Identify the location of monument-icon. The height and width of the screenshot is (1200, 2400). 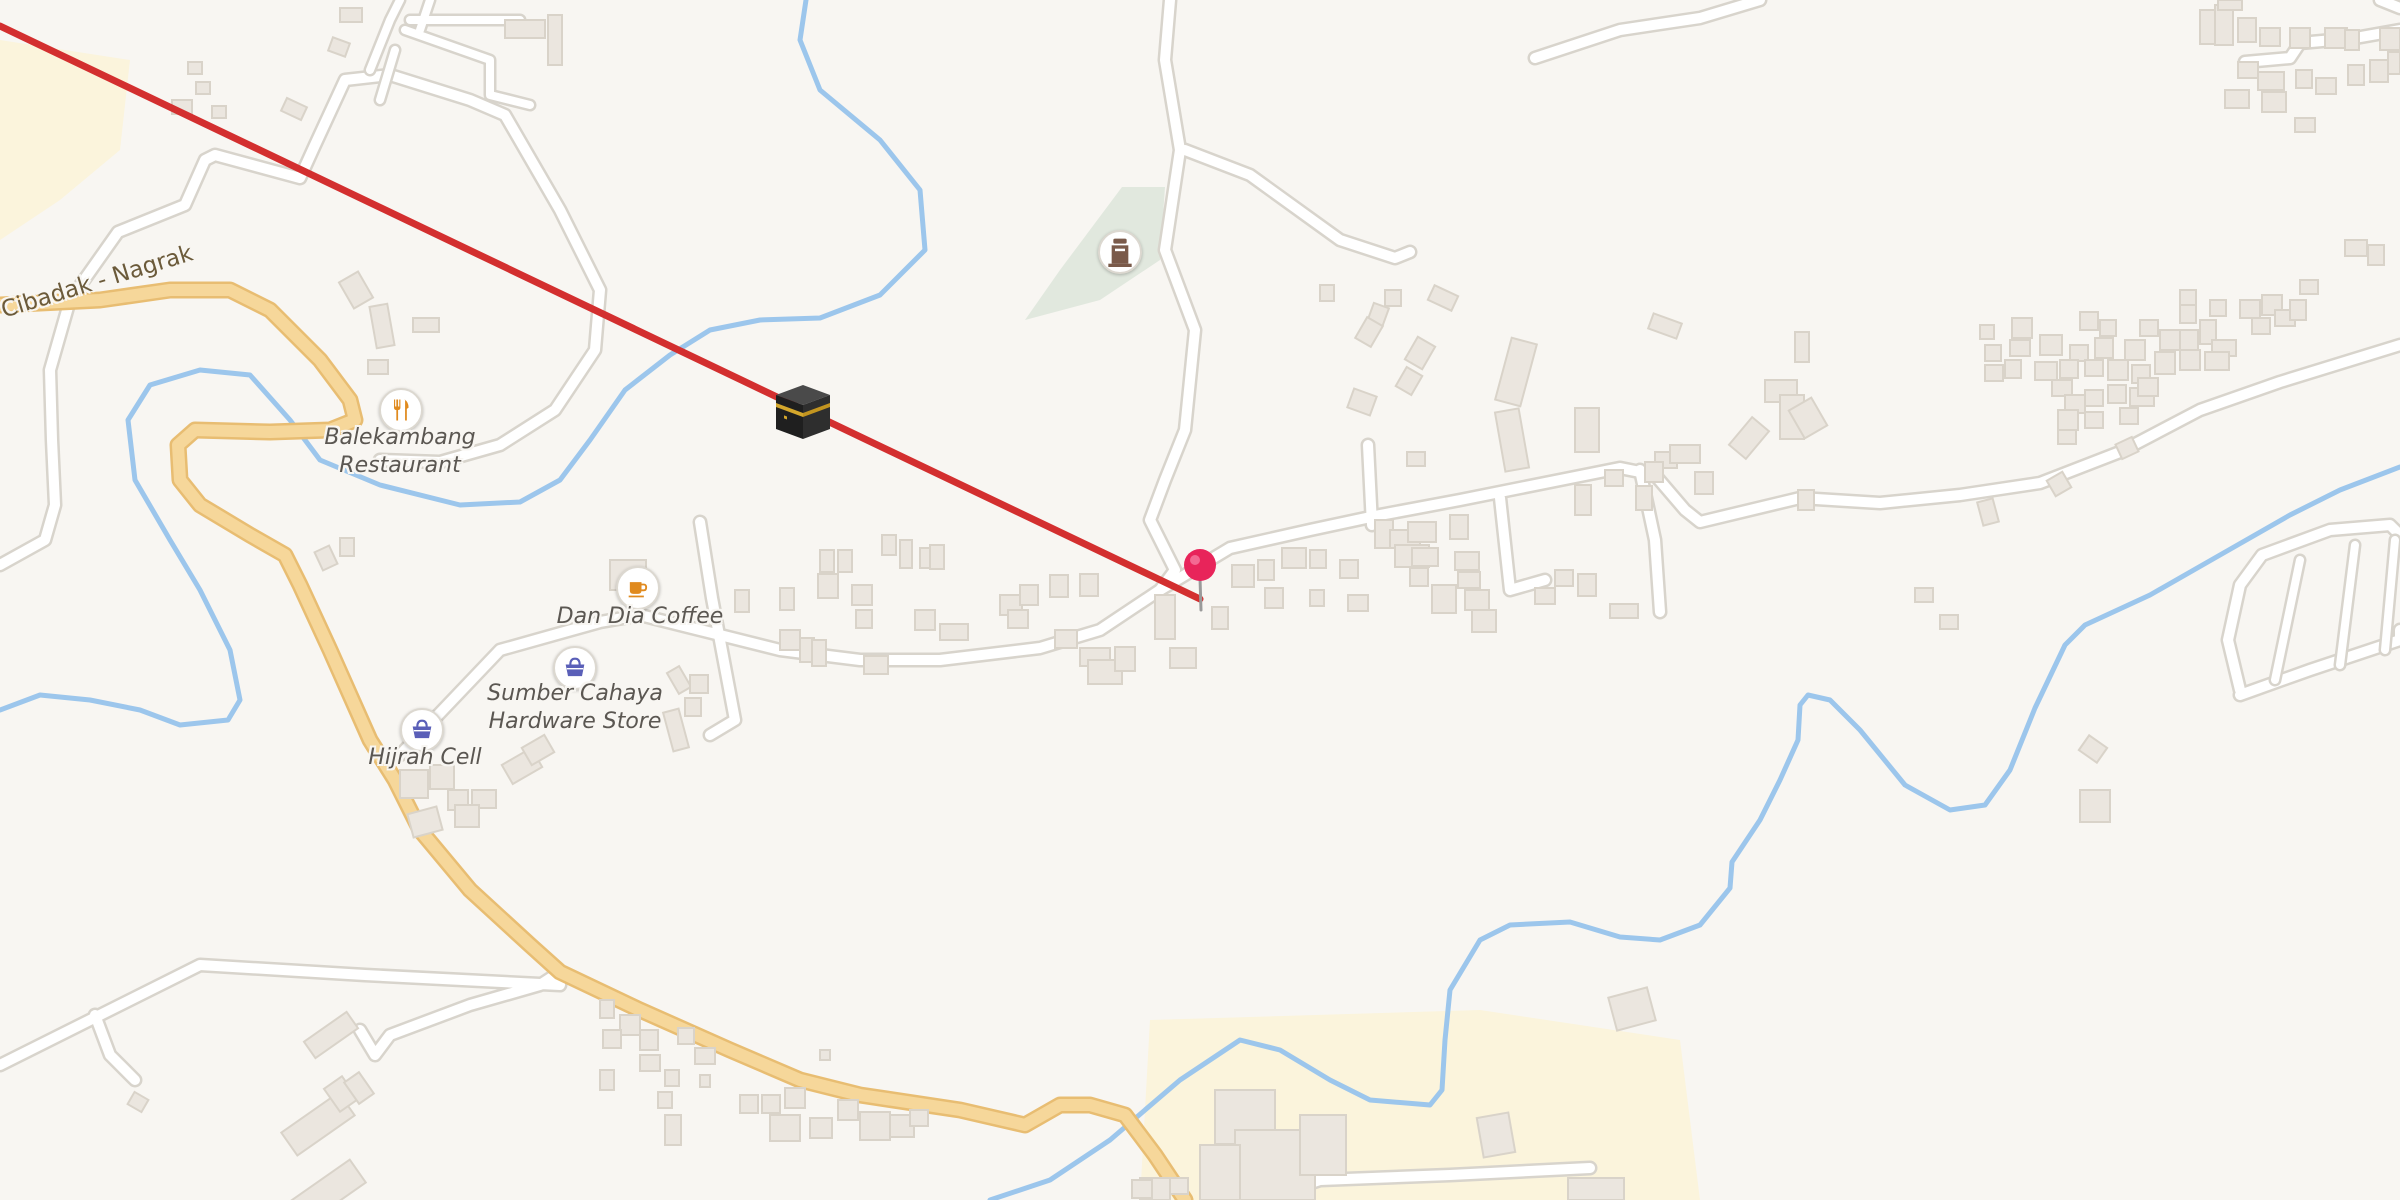
(1120, 252).